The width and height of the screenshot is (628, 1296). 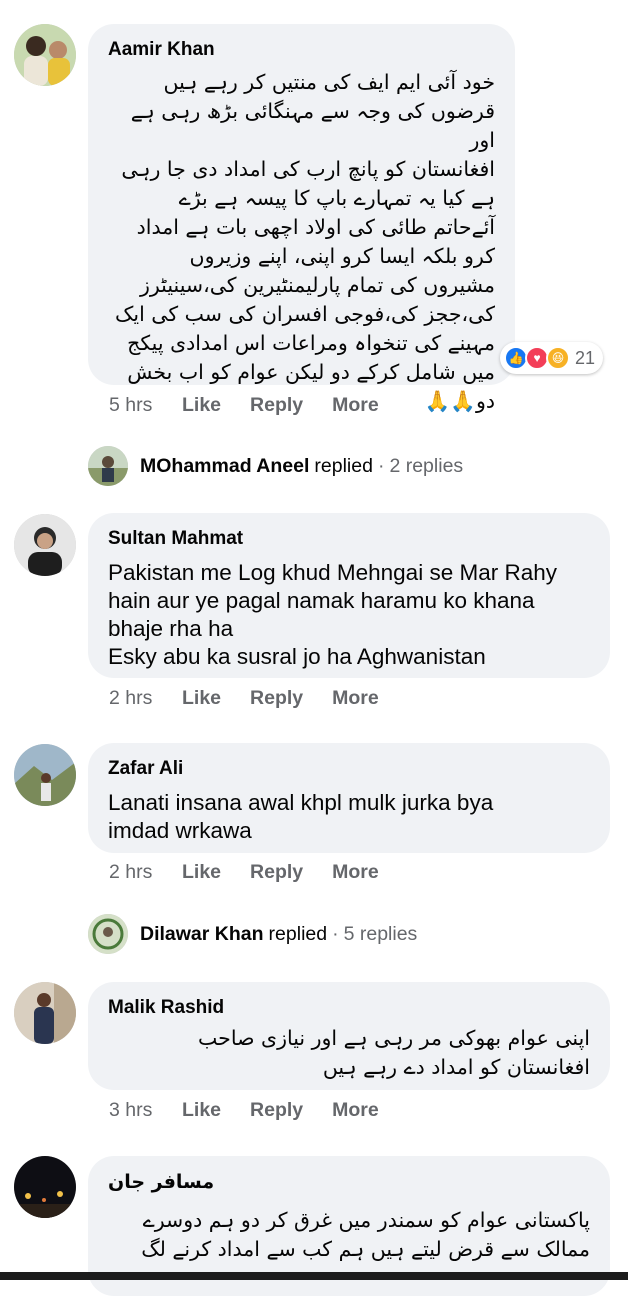 What do you see at coordinates (349, 539) in the screenshot?
I see `comment-author: Sultan Mahmat` at bounding box center [349, 539].